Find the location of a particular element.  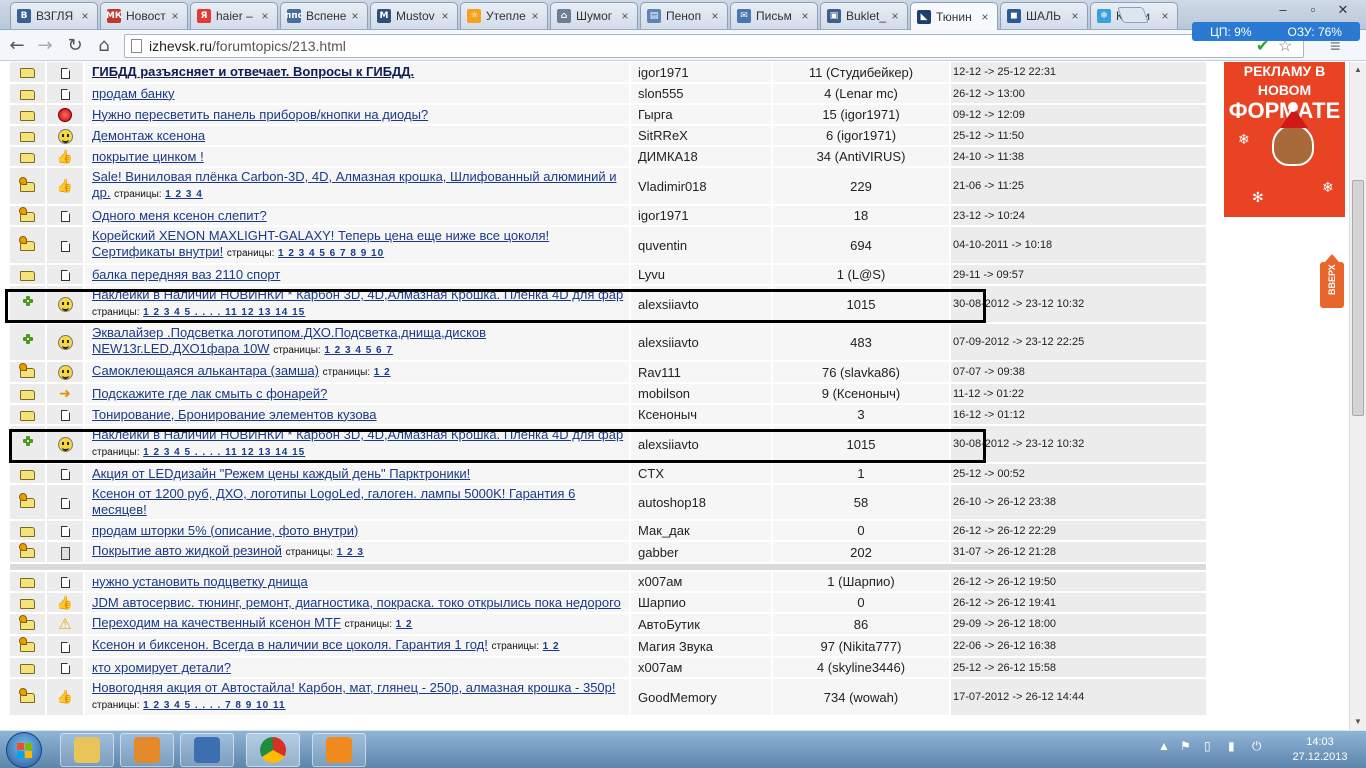

scroll-up-button: ВВЕРХ is located at coordinates (1332, 281).